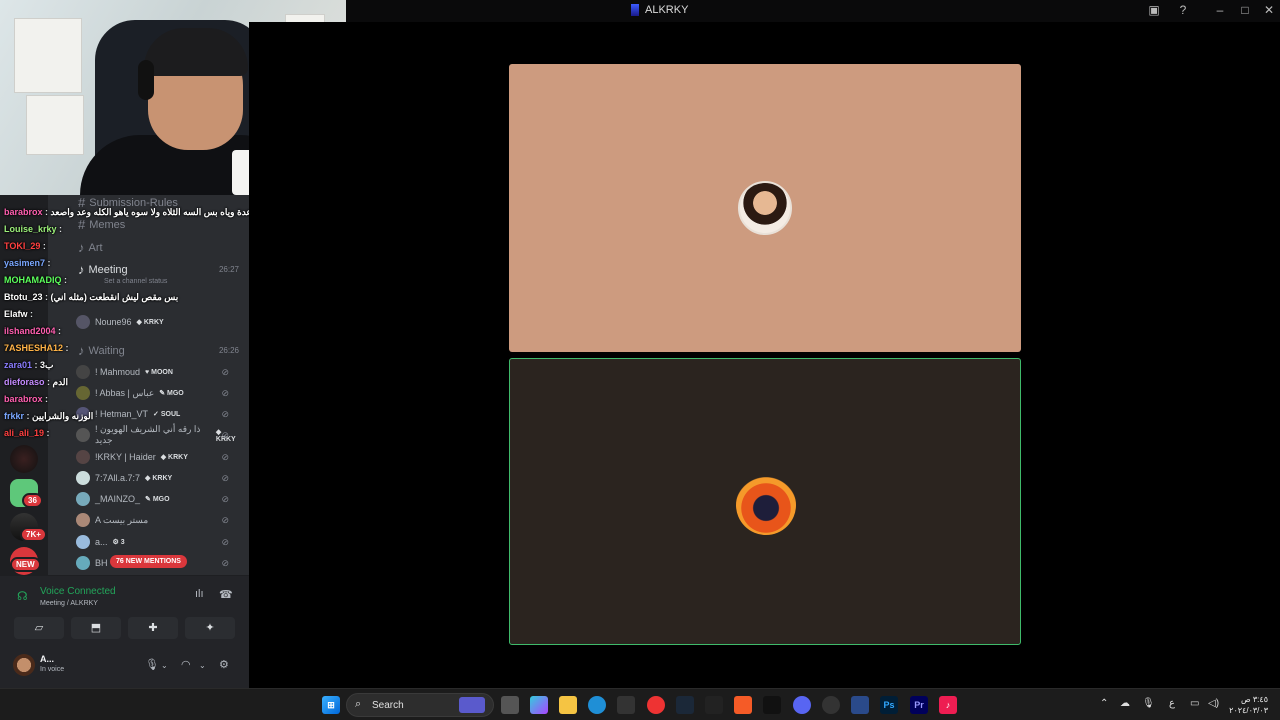 The image size is (1280, 720). What do you see at coordinates (101, 350) in the screenshot?
I see `channel-waiting: ♪ Waiting` at bounding box center [101, 350].